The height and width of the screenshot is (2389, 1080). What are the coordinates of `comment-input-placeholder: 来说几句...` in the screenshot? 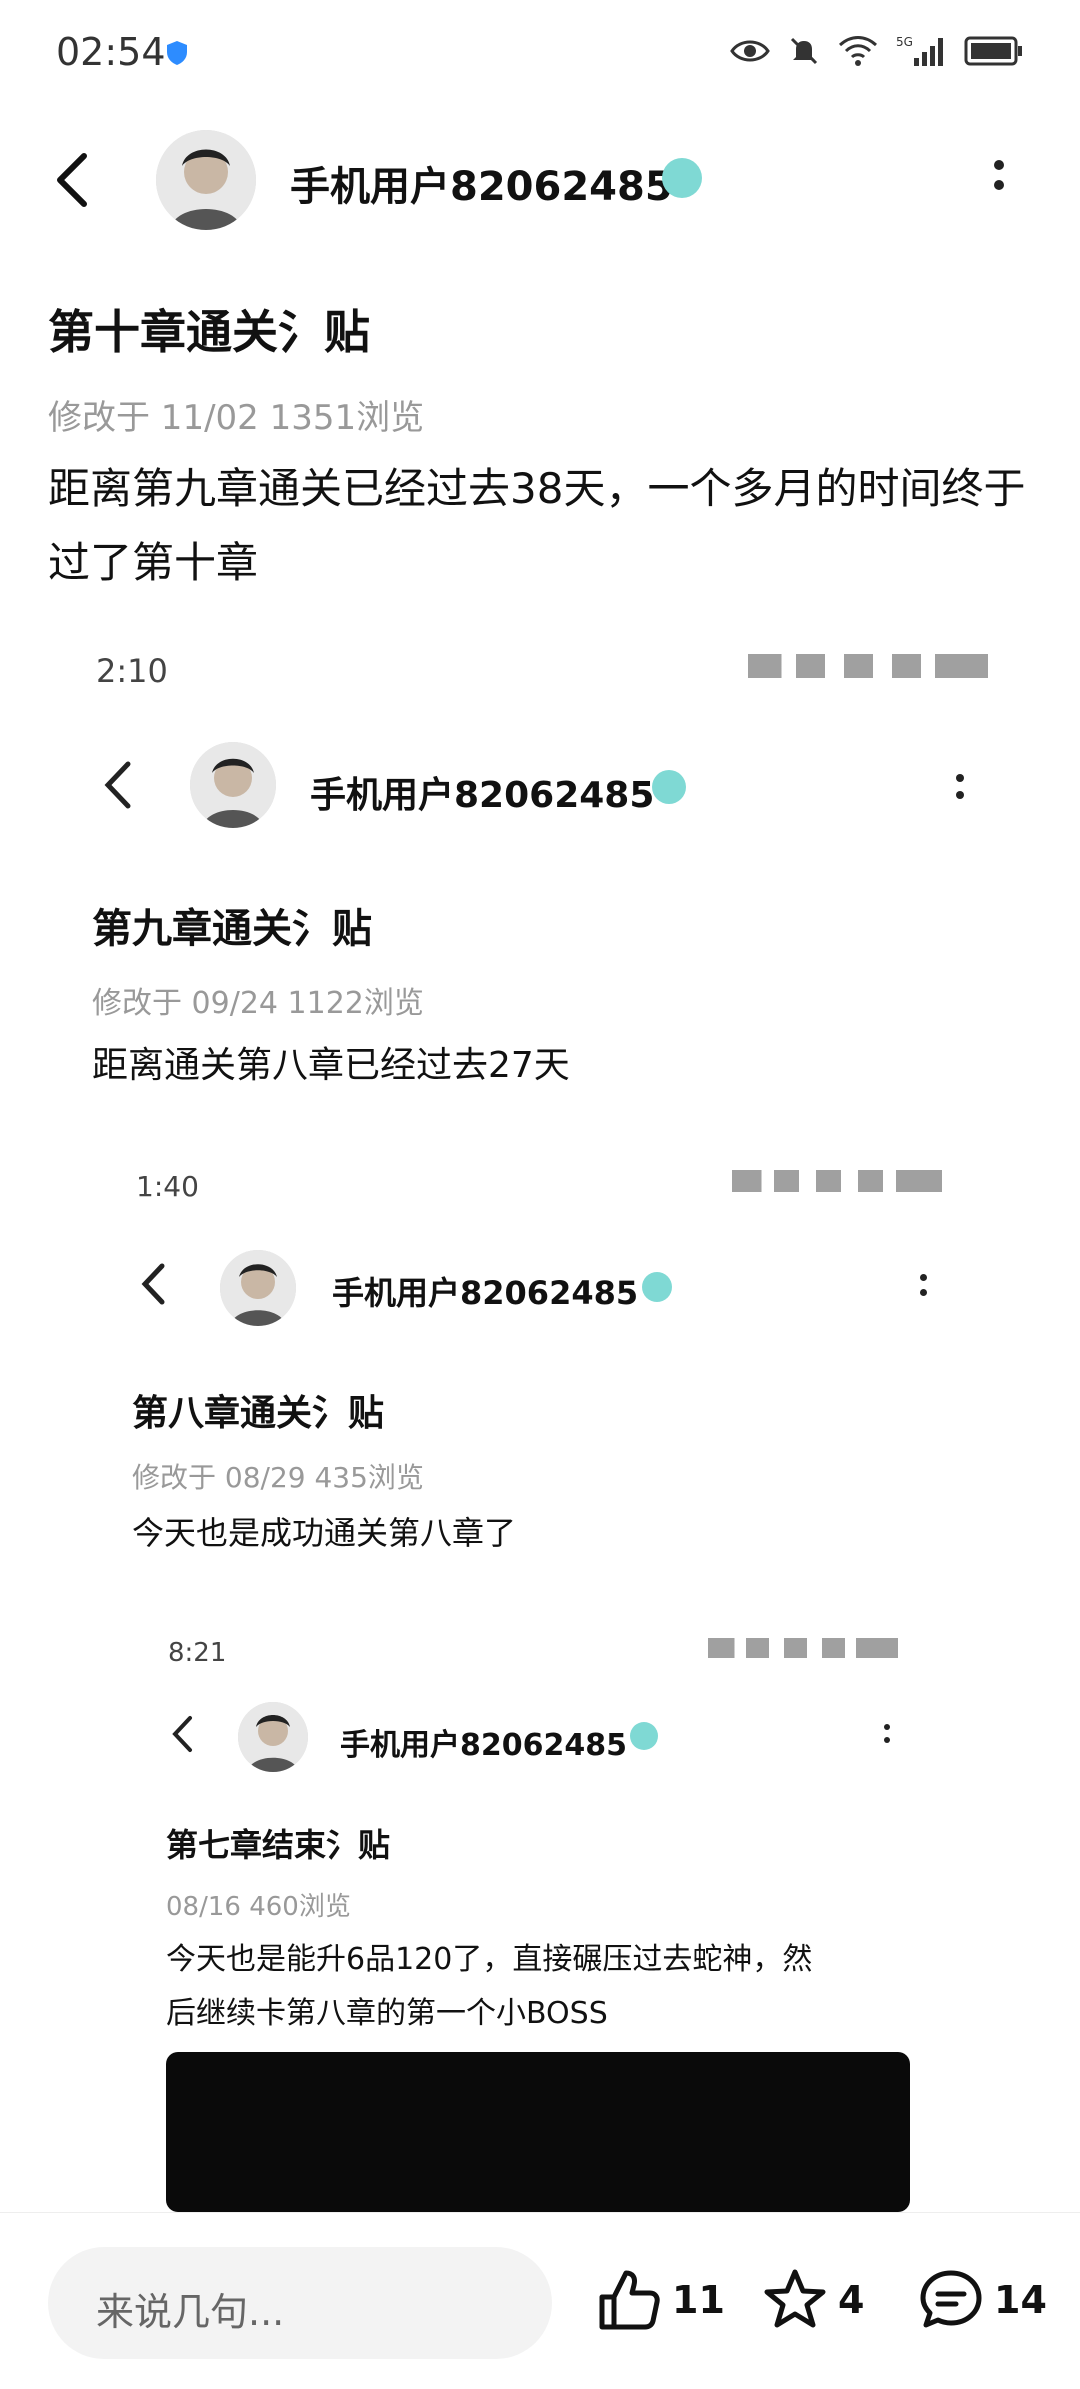 It's located at (190, 2312).